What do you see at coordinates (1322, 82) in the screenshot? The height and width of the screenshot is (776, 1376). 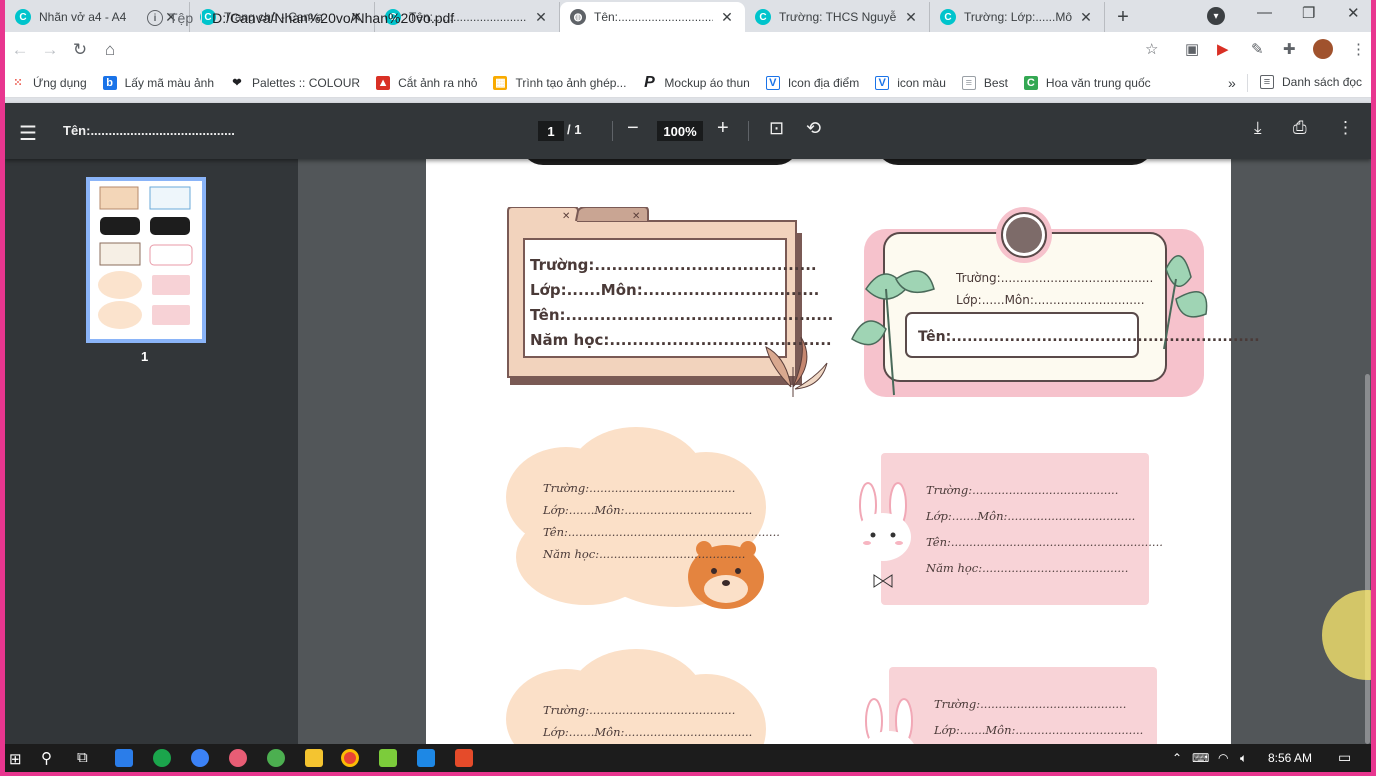 I see `reading-list-label: Danh sách đọc` at bounding box center [1322, 82].